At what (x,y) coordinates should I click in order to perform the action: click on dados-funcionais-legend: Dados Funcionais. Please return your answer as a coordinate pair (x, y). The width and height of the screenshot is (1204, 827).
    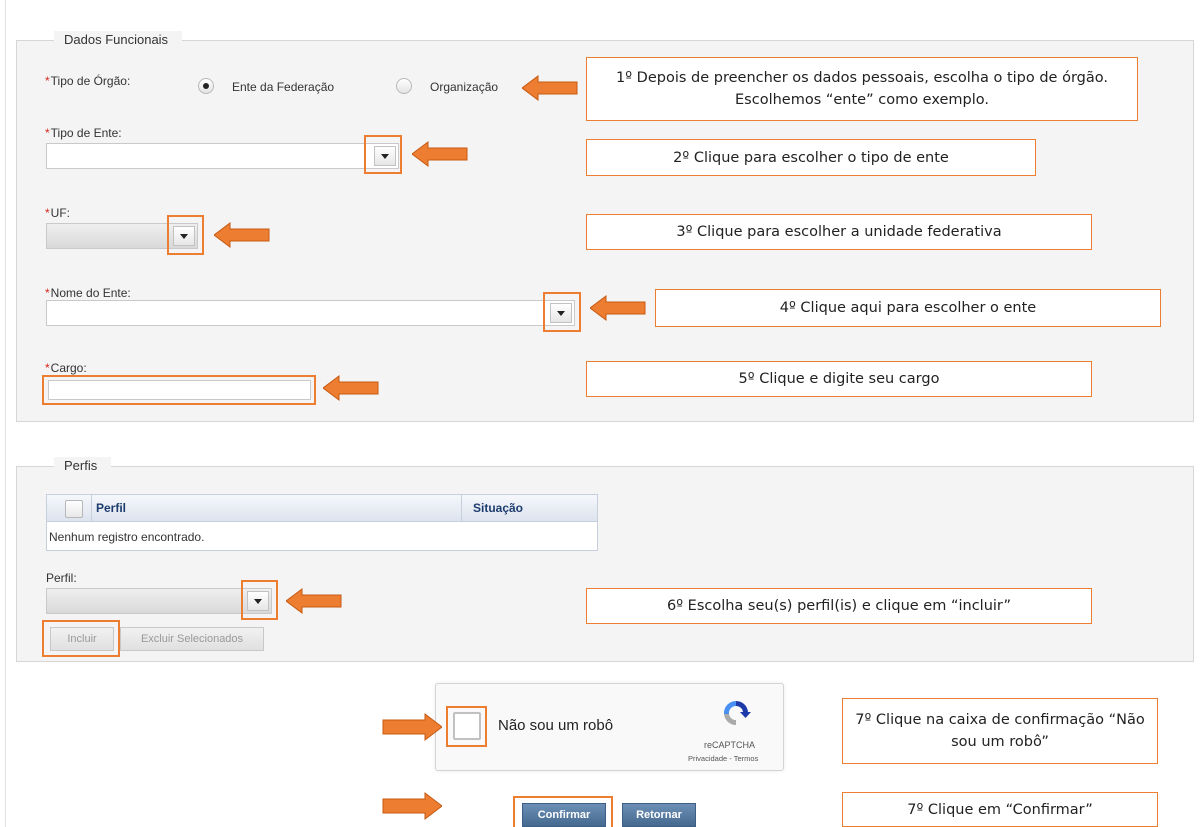
    Looking at the image, I should click on (118, 40).